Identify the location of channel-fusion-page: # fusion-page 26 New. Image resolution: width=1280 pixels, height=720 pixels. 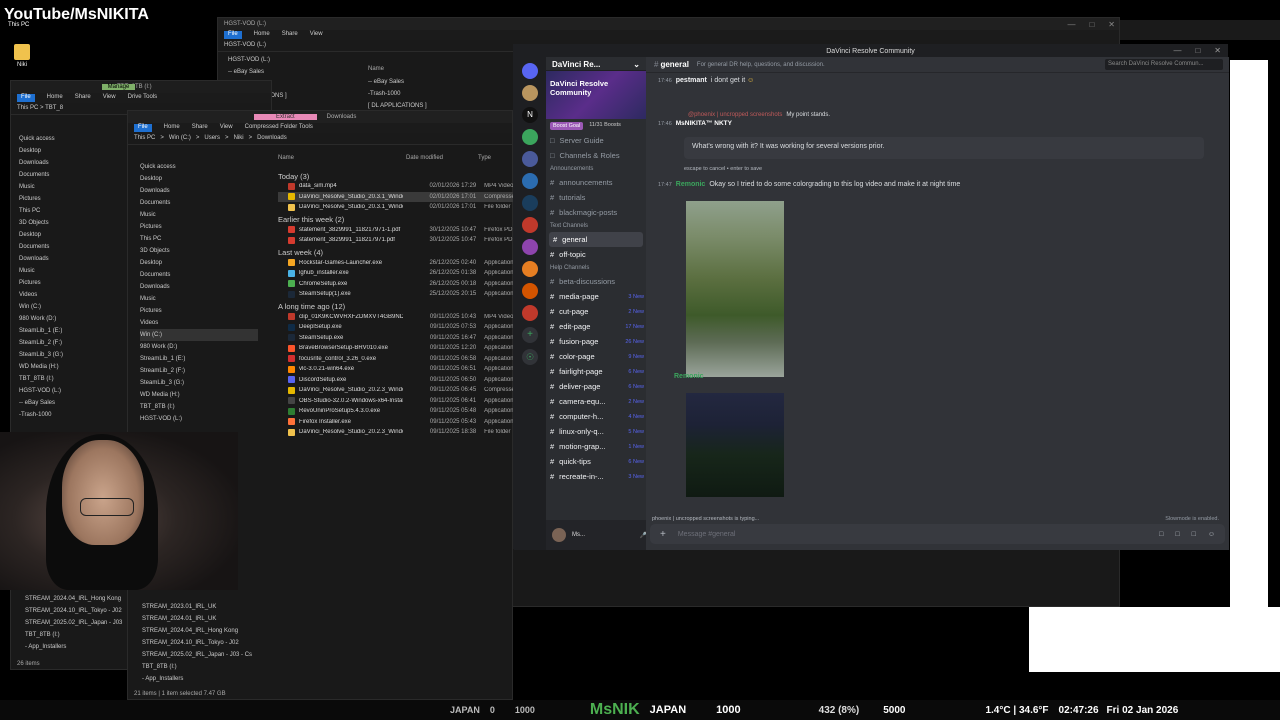
(596, 341).